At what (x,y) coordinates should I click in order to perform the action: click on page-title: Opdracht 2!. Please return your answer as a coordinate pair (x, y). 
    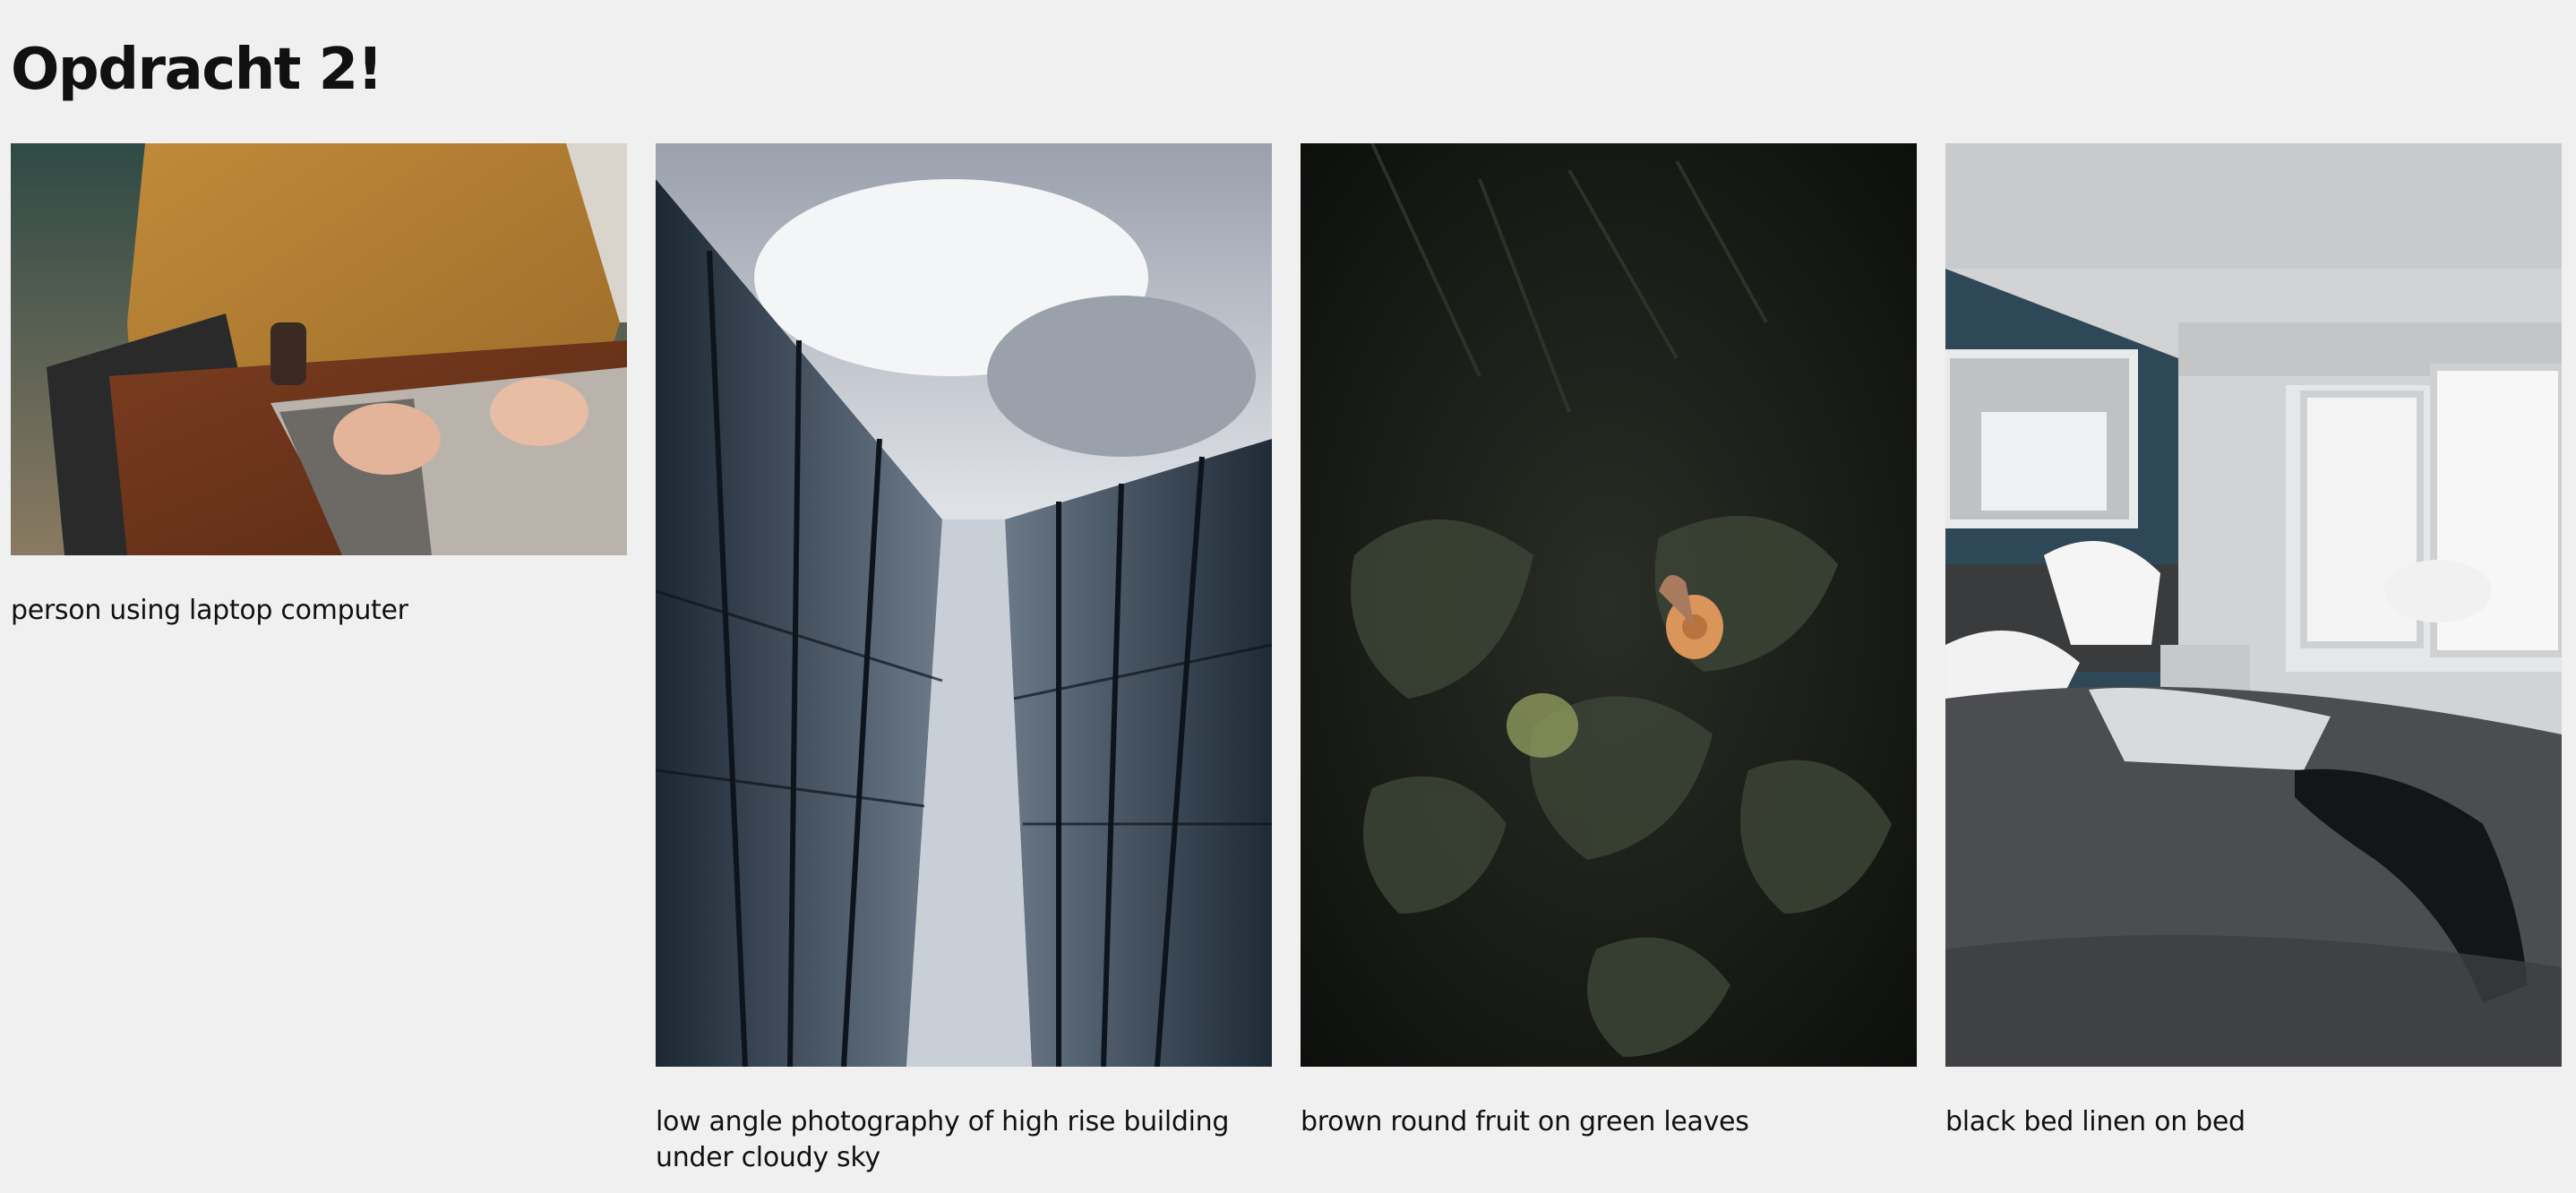
    Looking at the image, I should click on (197, 70).